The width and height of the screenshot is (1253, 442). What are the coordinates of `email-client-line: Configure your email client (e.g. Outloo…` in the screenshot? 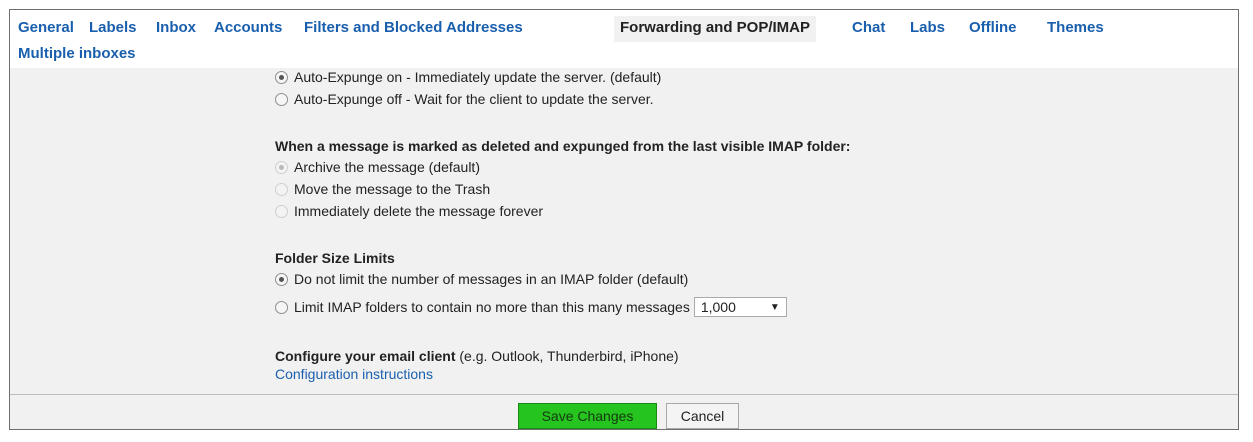 It's located at (477, 356).